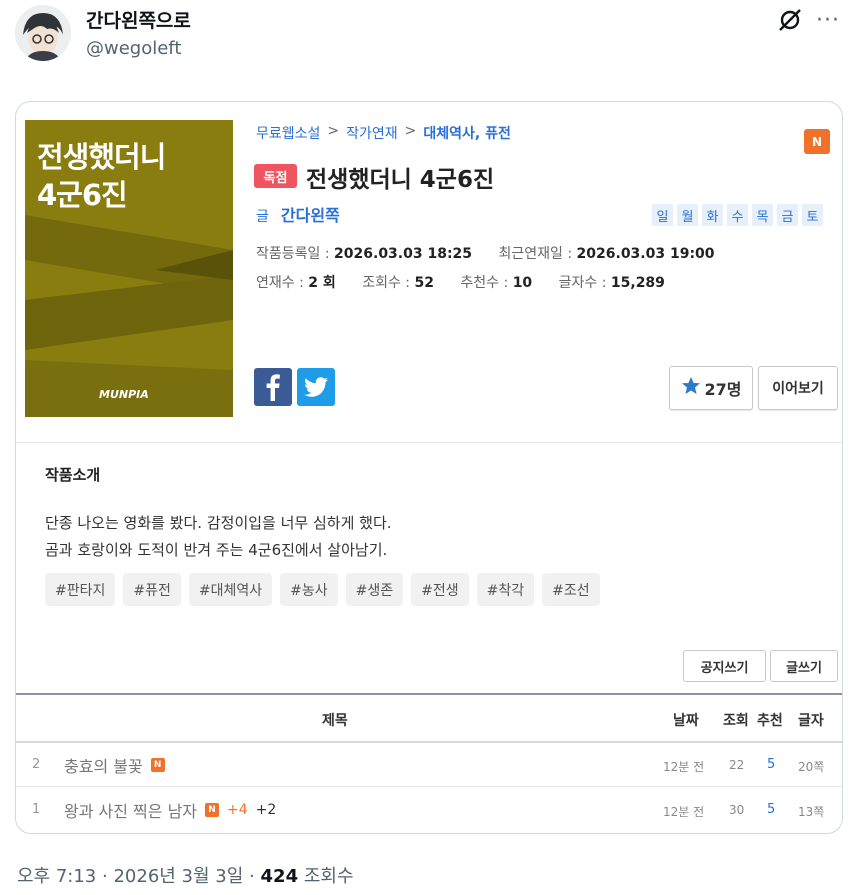 The image size is (850, 895). I want to click on meta-value: 10, so click(522, 283).